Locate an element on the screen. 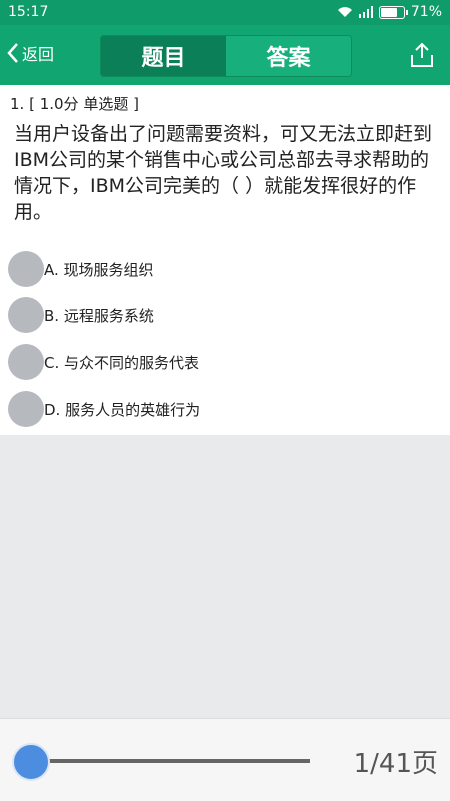 Image resolution: width=450 pixels, height=801 pixels. slider-handle is located at coordinates (31, 762).